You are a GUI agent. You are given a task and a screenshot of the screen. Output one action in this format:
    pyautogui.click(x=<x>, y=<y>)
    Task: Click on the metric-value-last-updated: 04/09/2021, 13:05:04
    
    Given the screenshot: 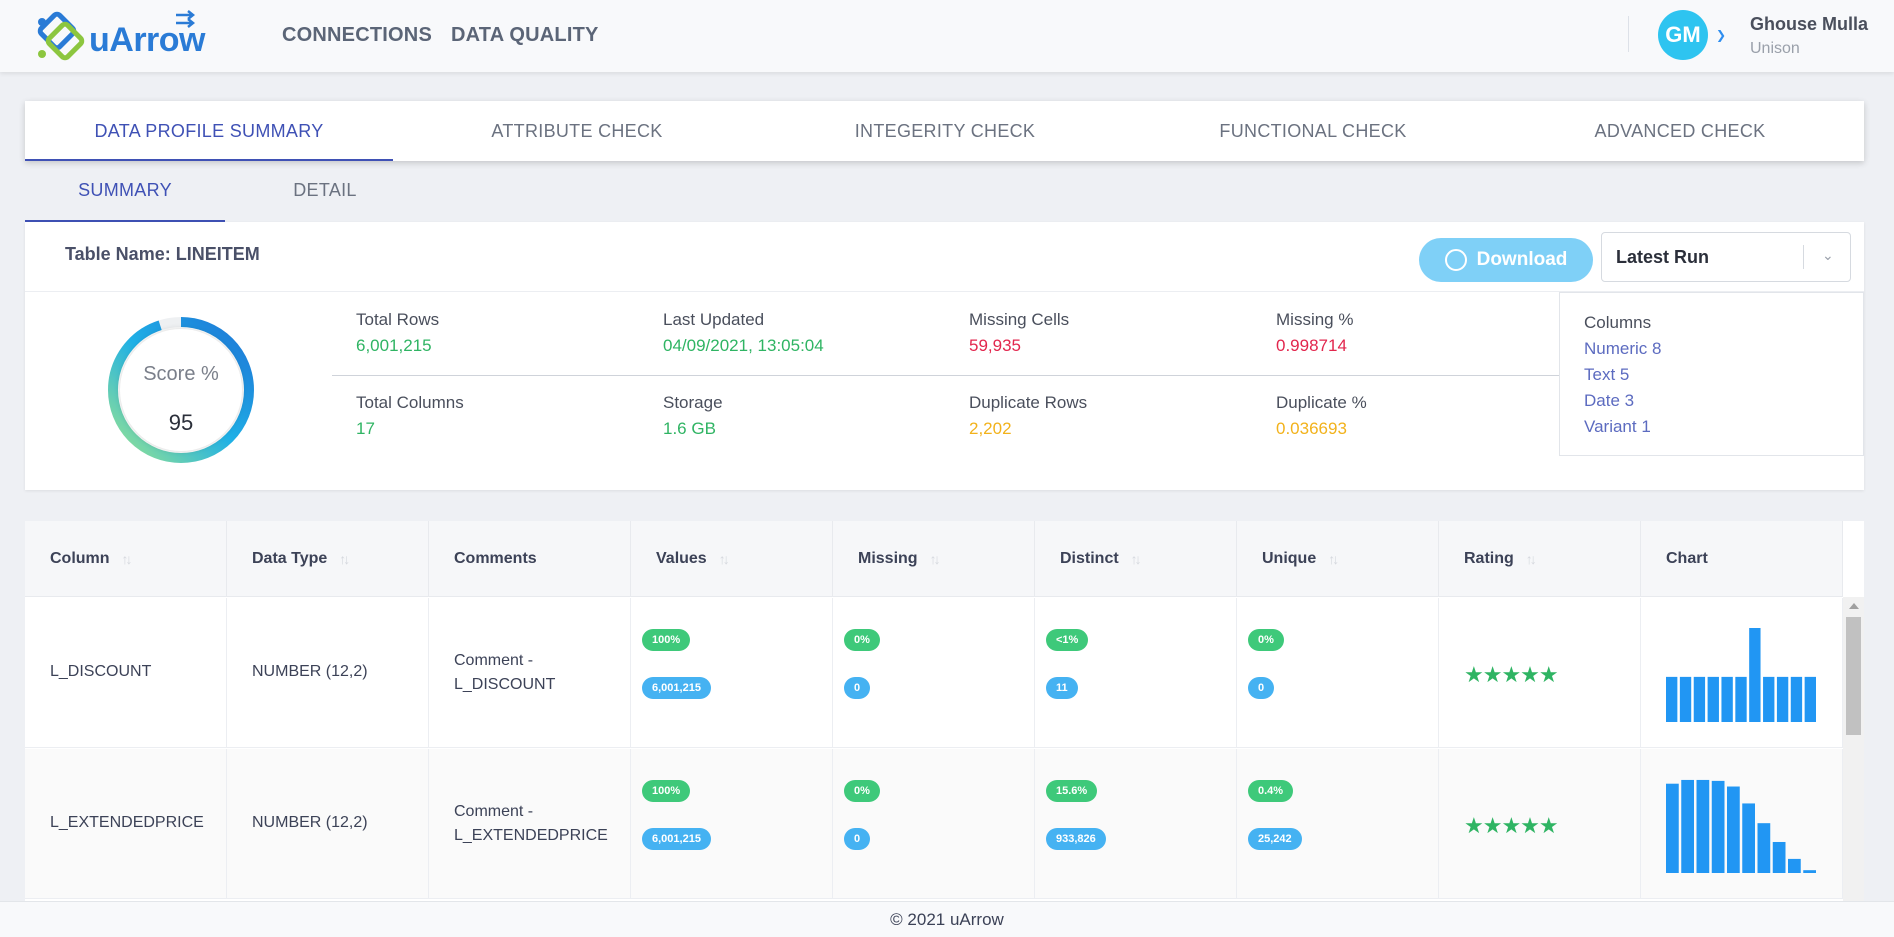 What is the action you would take?
    pyautogui.click(x=743, y=345)
    